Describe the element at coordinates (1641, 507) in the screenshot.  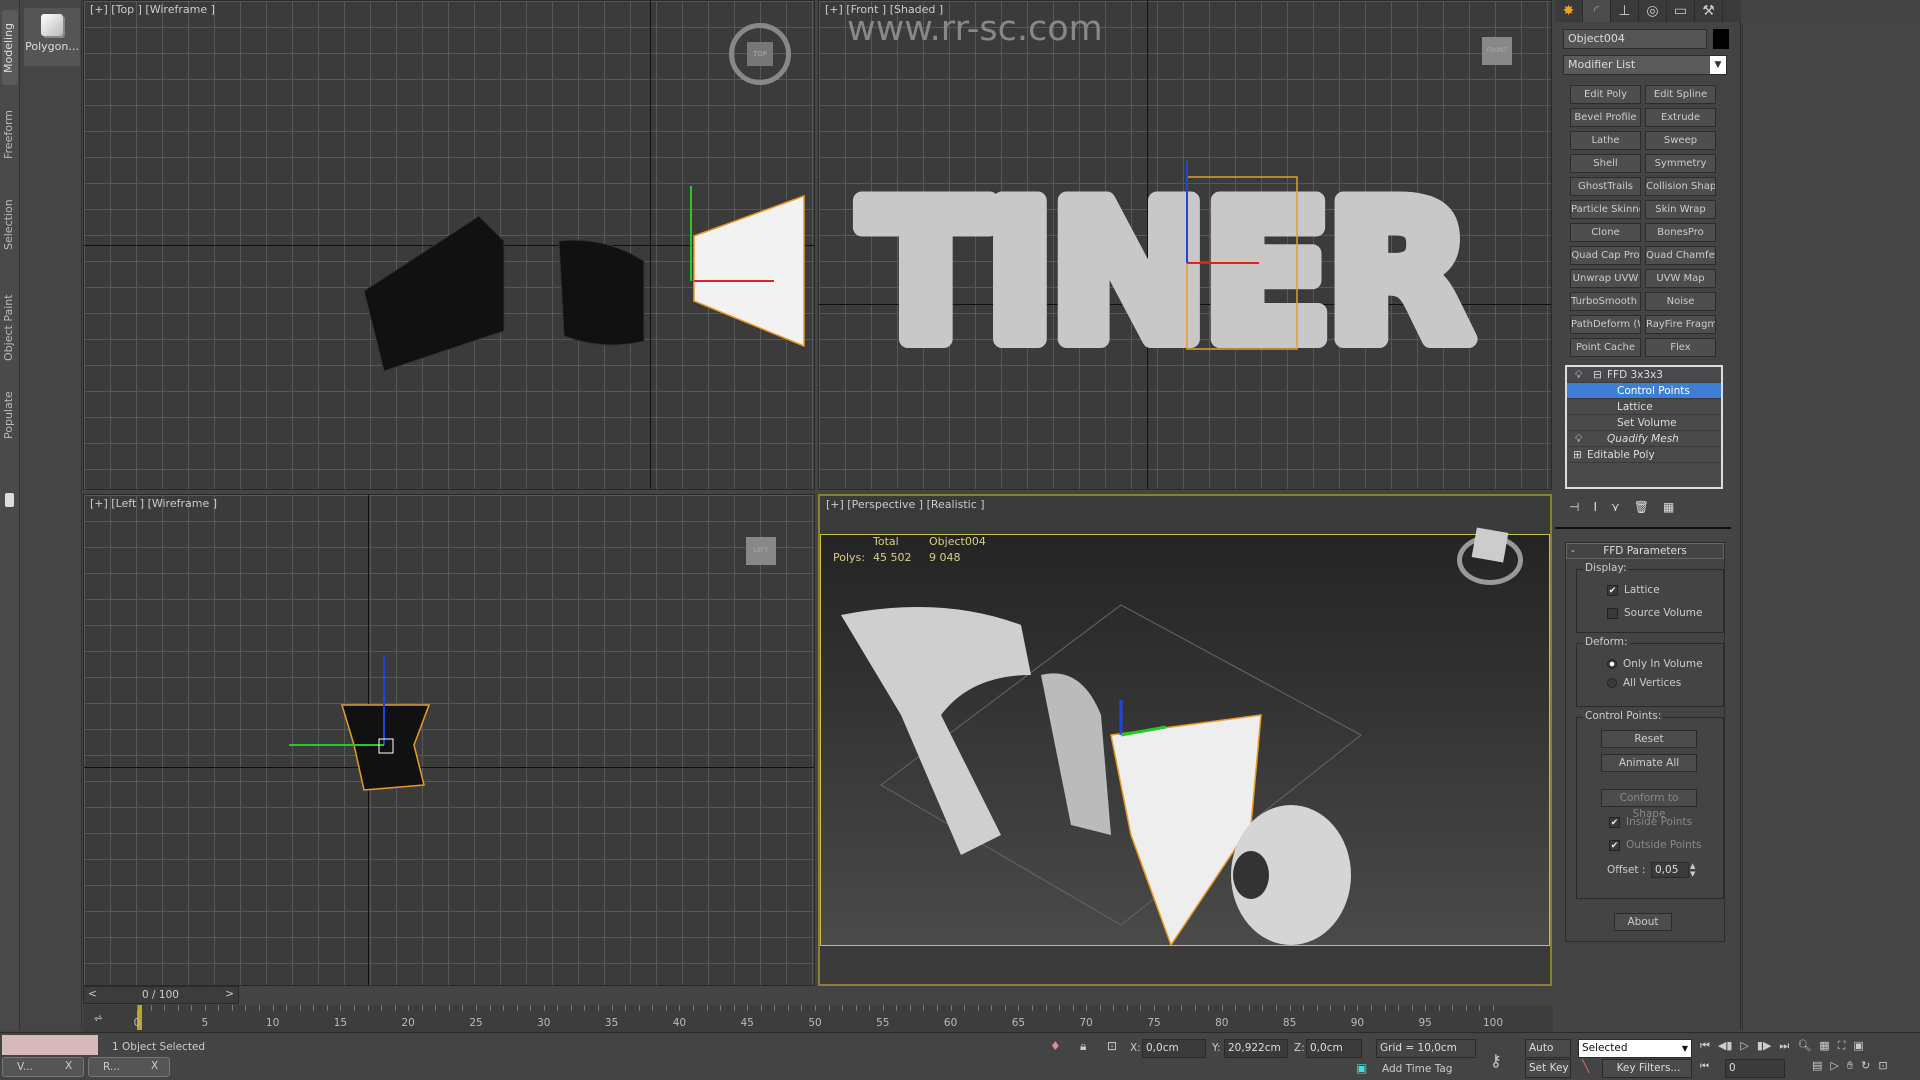
I see `remove-modifier-icon: 🗑︎` at that location.